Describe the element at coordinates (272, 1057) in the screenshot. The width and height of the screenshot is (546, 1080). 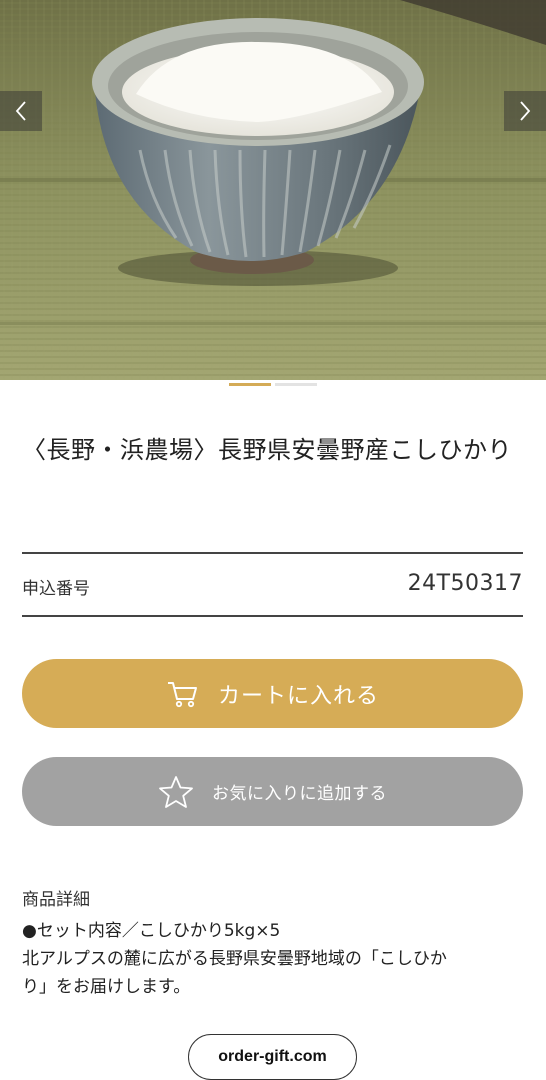
I see `site-domain-badge: order-gift.com` at that location.